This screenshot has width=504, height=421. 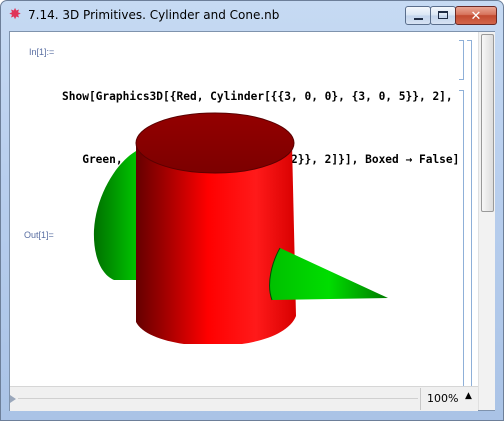 What do you see at coordinates (487, 123) in the screenshot?
I see `vertical-scroll-thumb` at bounding box center [487, 123].